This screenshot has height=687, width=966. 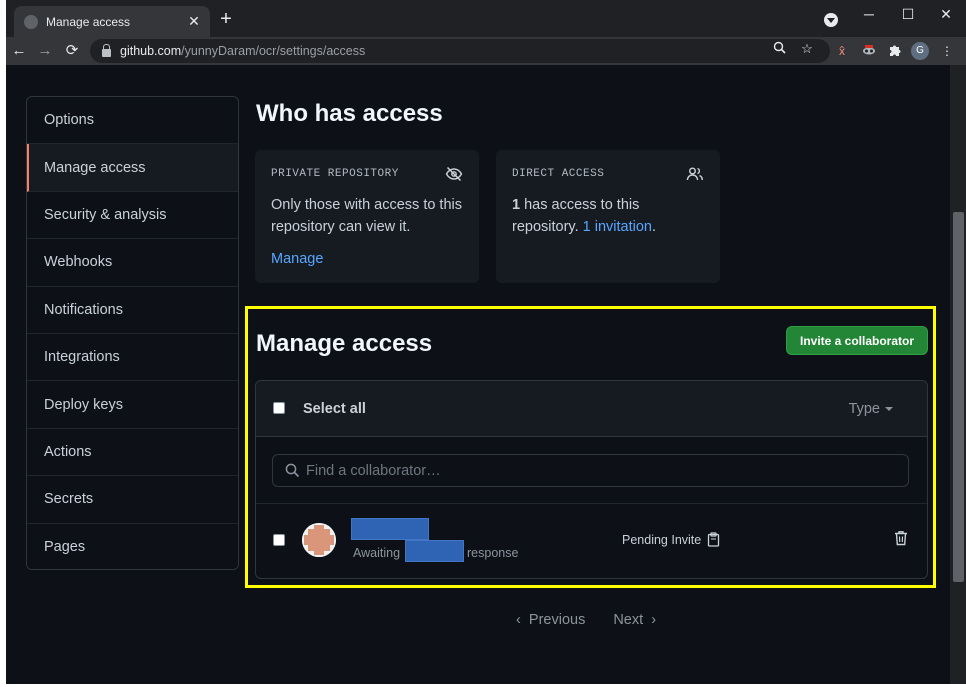 What do you see at coordinates (889, 409) in the screenshot?
I see `caret-down-icon` at bounding box center [889, 409].